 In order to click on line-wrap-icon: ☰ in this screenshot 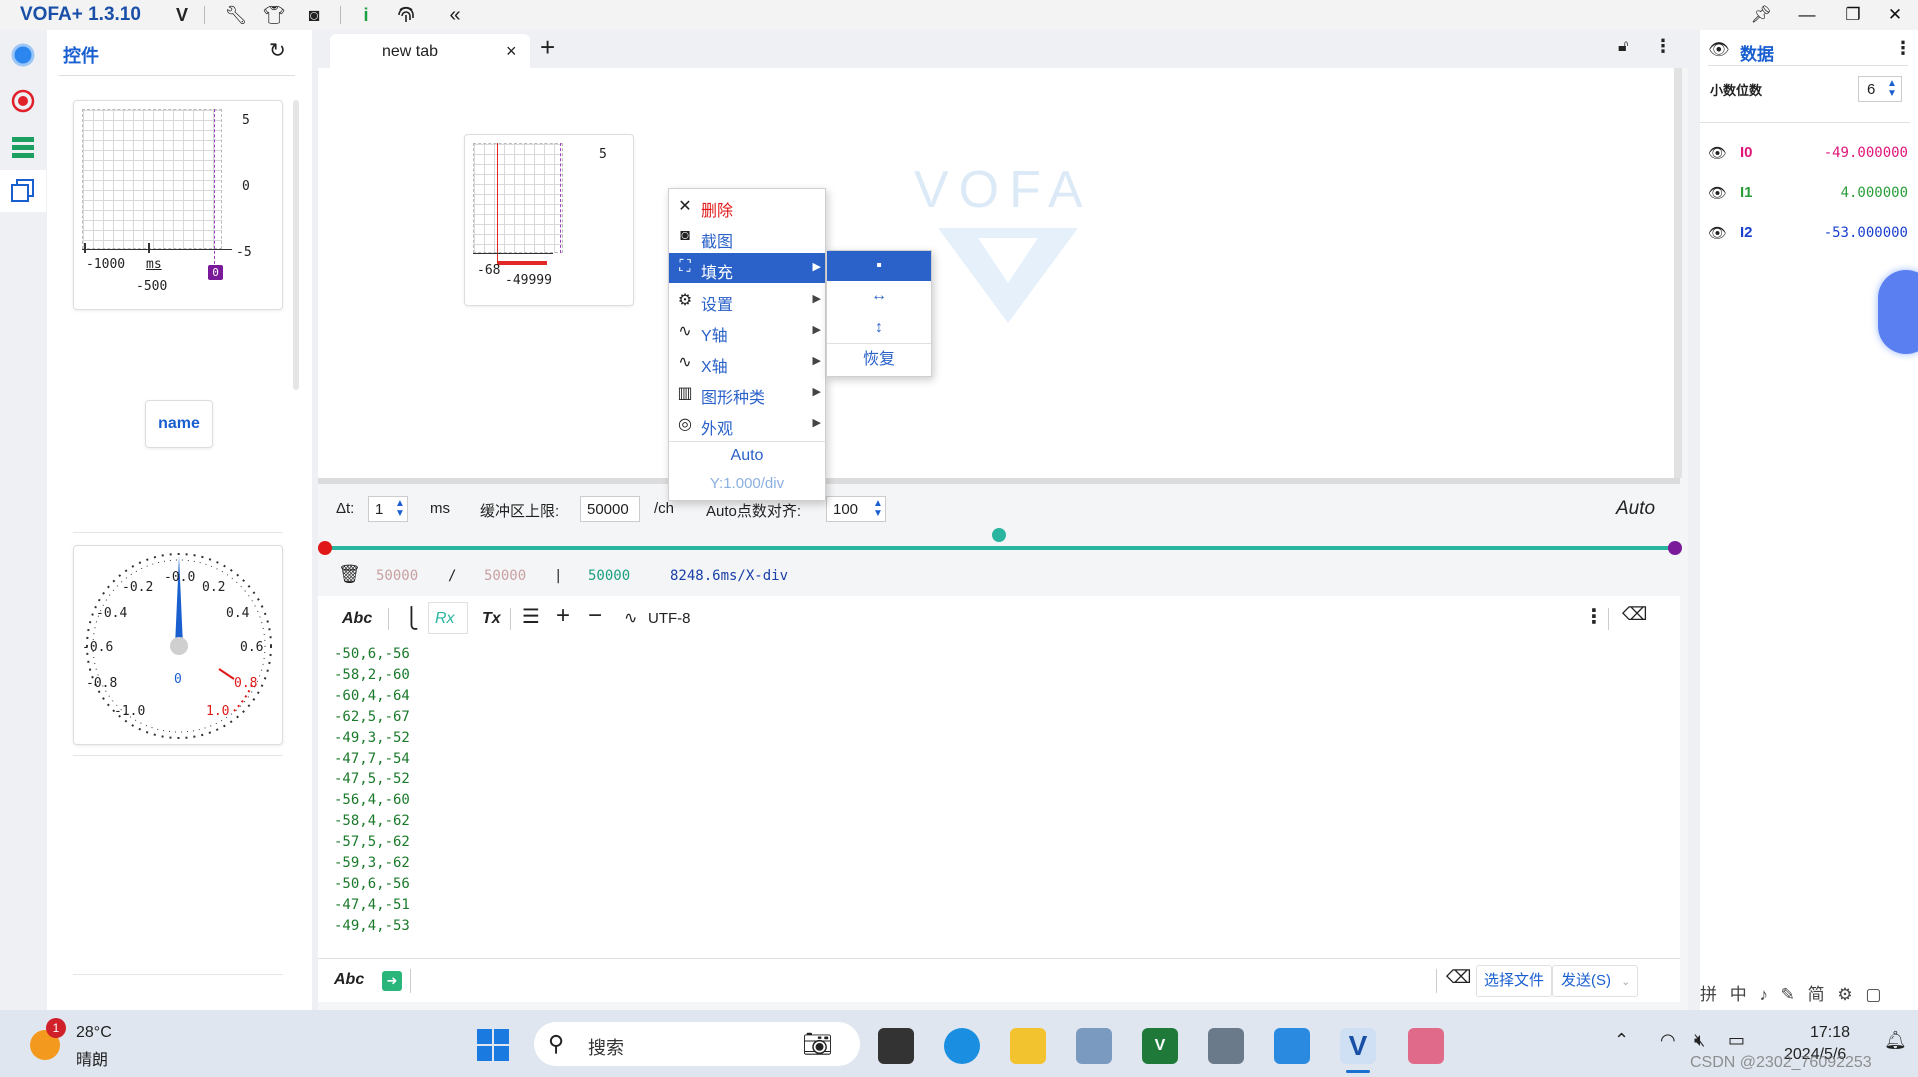, I will do `click(531, 616)`.